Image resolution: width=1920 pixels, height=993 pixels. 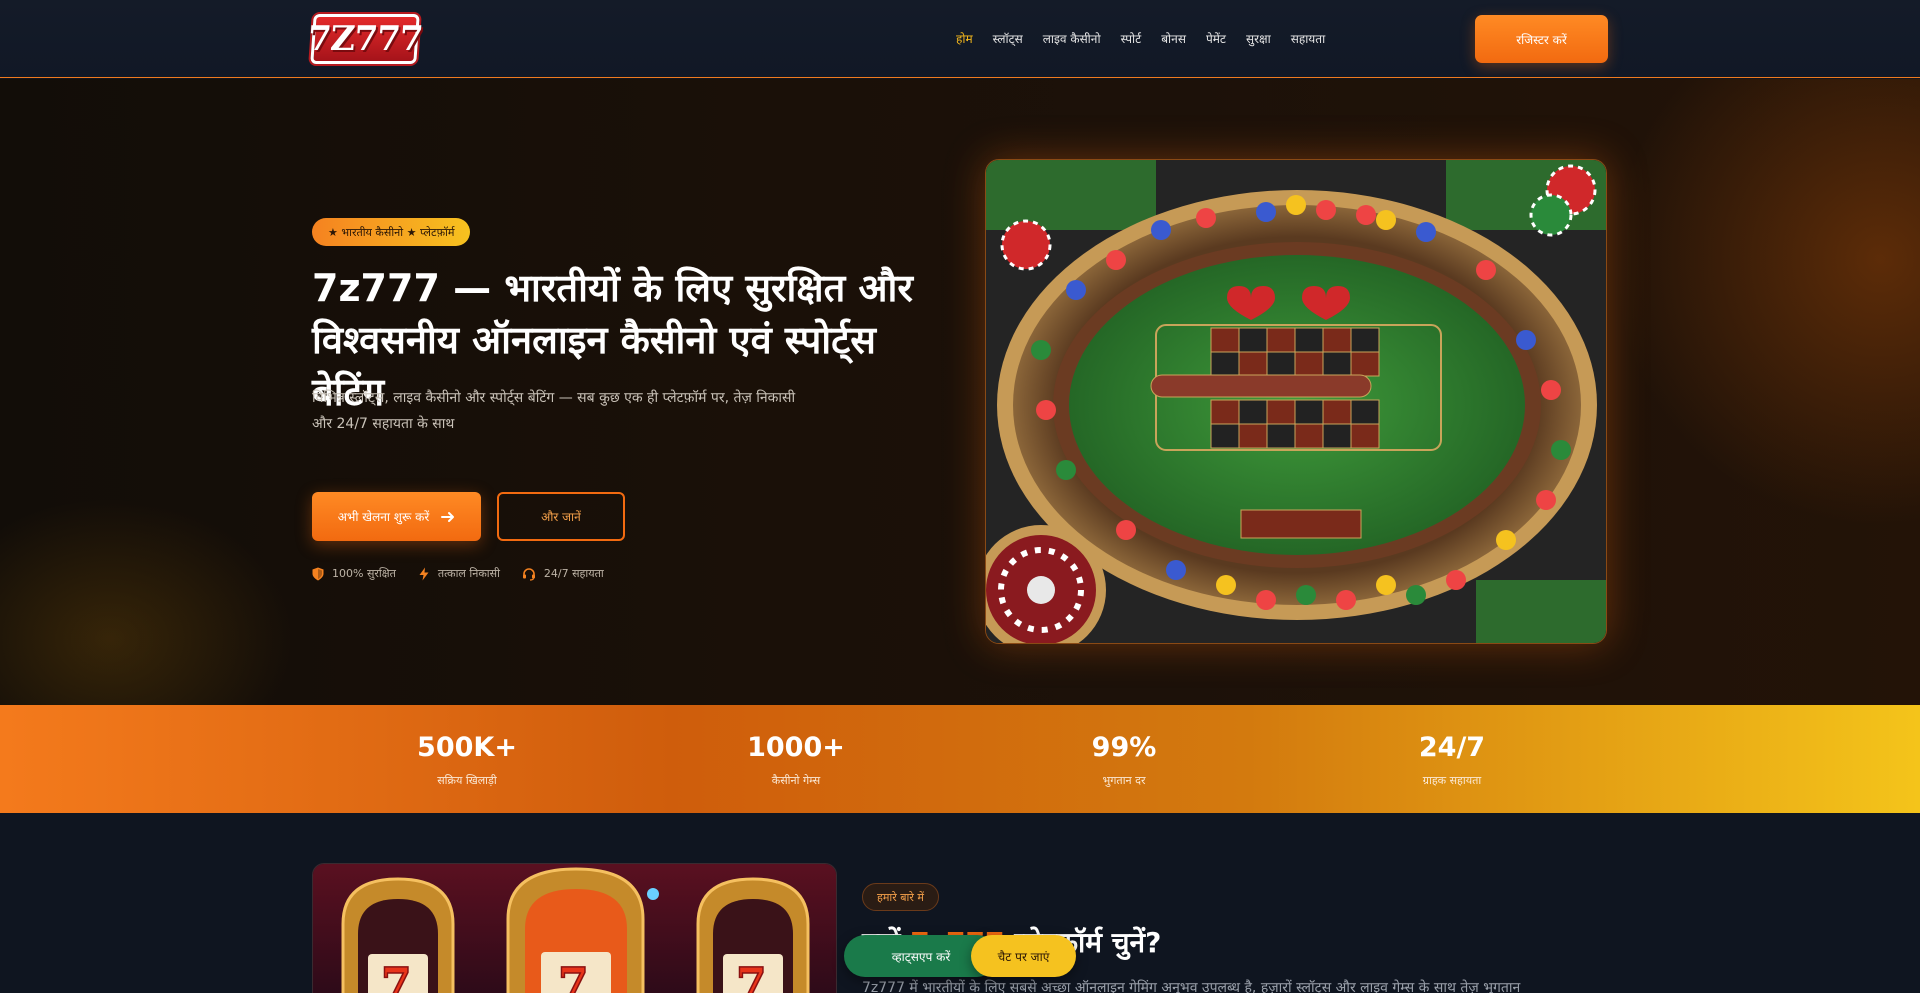 What do you see at coordinates (383, 517) in the screenshot?
I see `start-playing-label: अभी खेलना शुरू करें` at bounding box center [383, 517].